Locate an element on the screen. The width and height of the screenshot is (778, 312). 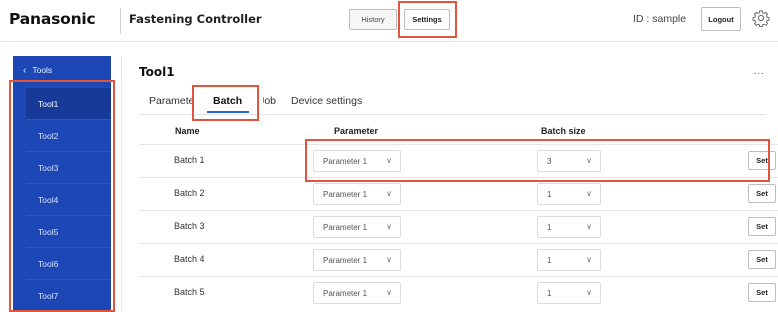
logout-button: Logout is located at coordinates (721, 19).